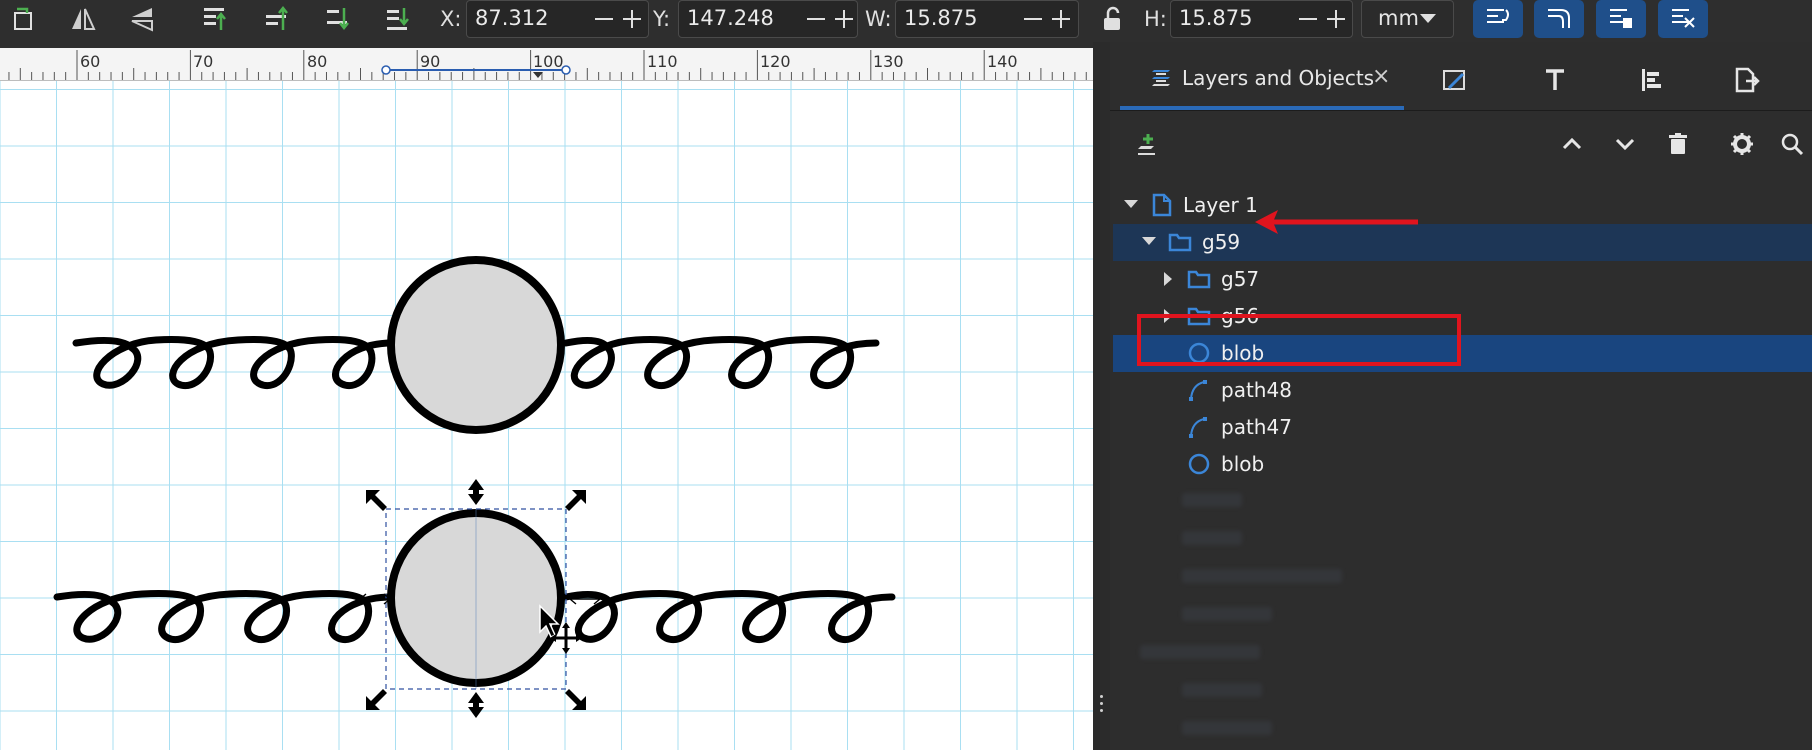 Image resolution: width=1812 pixels, height=750 pixels. What do you see at coordinates (476, 345) in the screenshot?
I see `top-blob-circle` at bounding box center [476, 345].